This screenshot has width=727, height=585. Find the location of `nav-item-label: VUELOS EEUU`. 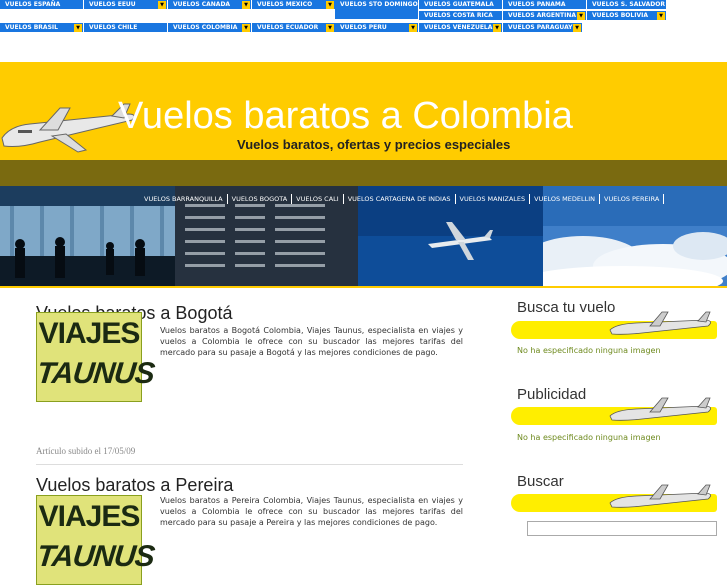

nav-item-label: VUELOS EEUU is located at coordinates (112, 4).